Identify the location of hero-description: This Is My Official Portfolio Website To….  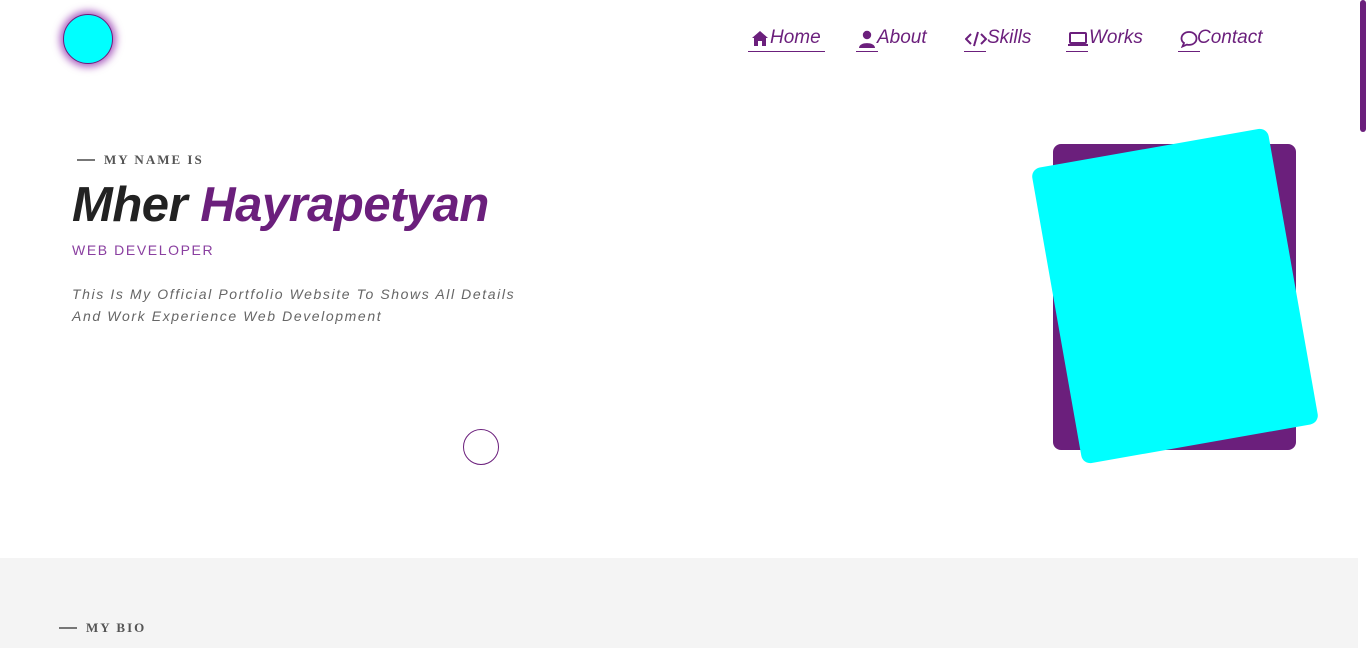
(322, 305).